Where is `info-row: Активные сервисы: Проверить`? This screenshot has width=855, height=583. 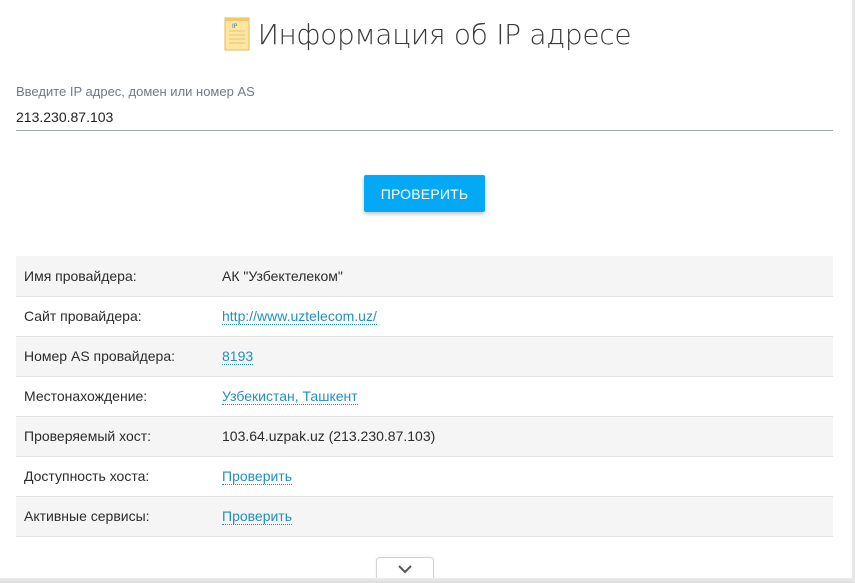
info-row: Активные сервисы: Проверить is located at coordinates (424, 516).